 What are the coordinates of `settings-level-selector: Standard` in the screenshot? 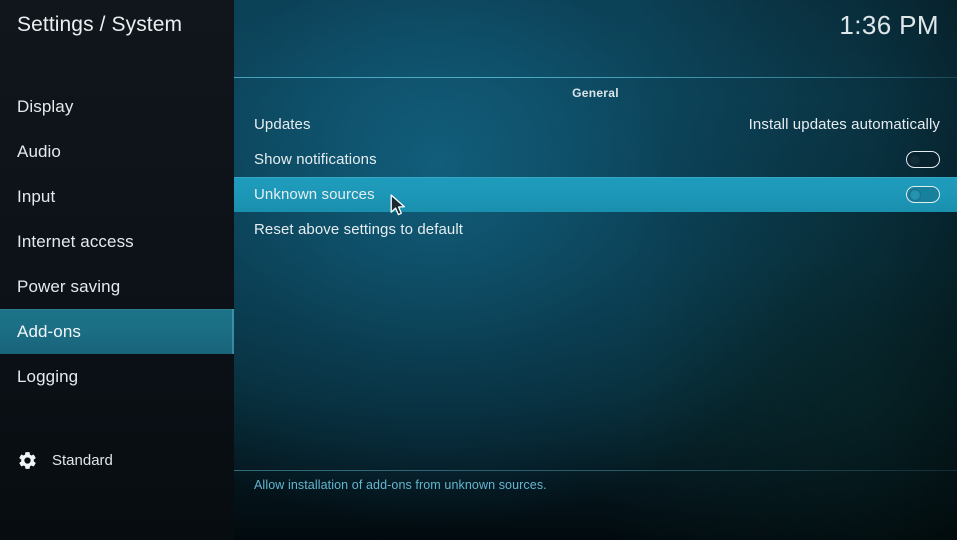 It's located at (65, 460).